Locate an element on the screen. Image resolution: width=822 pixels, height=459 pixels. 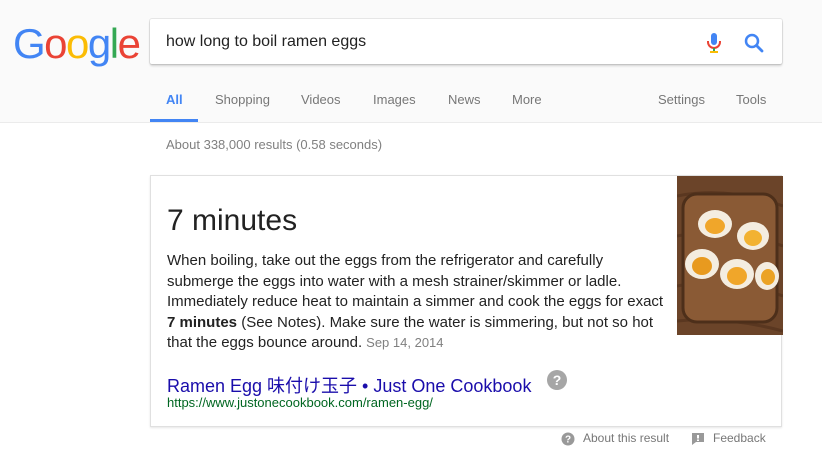
tab-more: More is located at coordinates (527, 99).